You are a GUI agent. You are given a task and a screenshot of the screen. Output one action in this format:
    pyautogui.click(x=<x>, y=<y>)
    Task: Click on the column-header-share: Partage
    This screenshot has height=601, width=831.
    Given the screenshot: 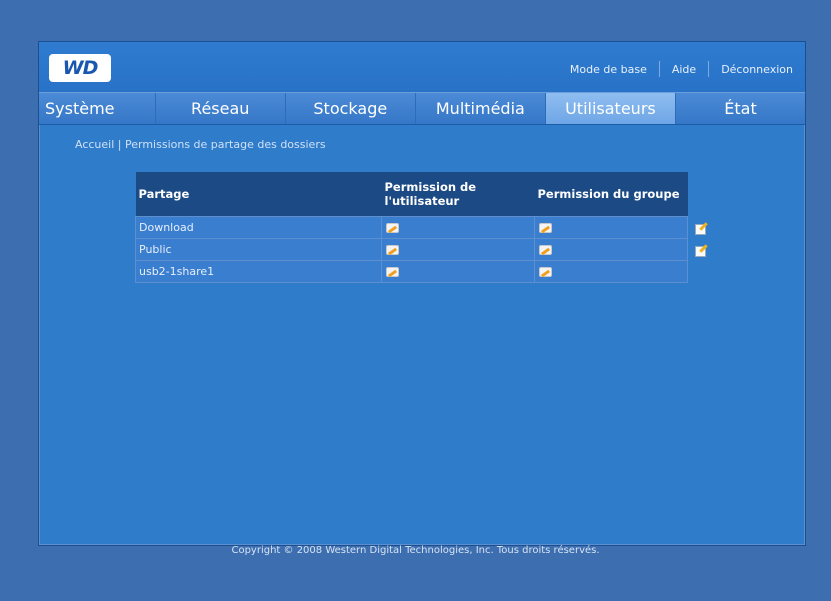 What is the action you would take?
    pyautogui.click(x=258, y=194)
    